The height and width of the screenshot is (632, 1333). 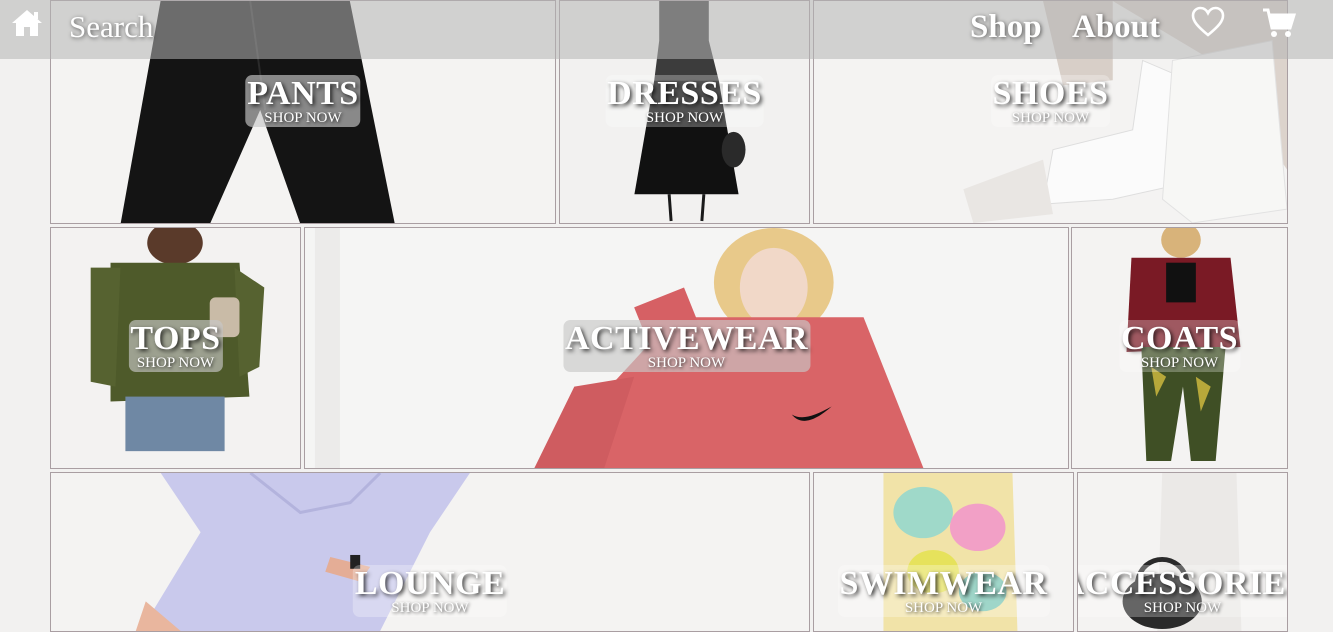 I want to click on category-title: ACTIVEWEAR, so click(x=686, y=338).